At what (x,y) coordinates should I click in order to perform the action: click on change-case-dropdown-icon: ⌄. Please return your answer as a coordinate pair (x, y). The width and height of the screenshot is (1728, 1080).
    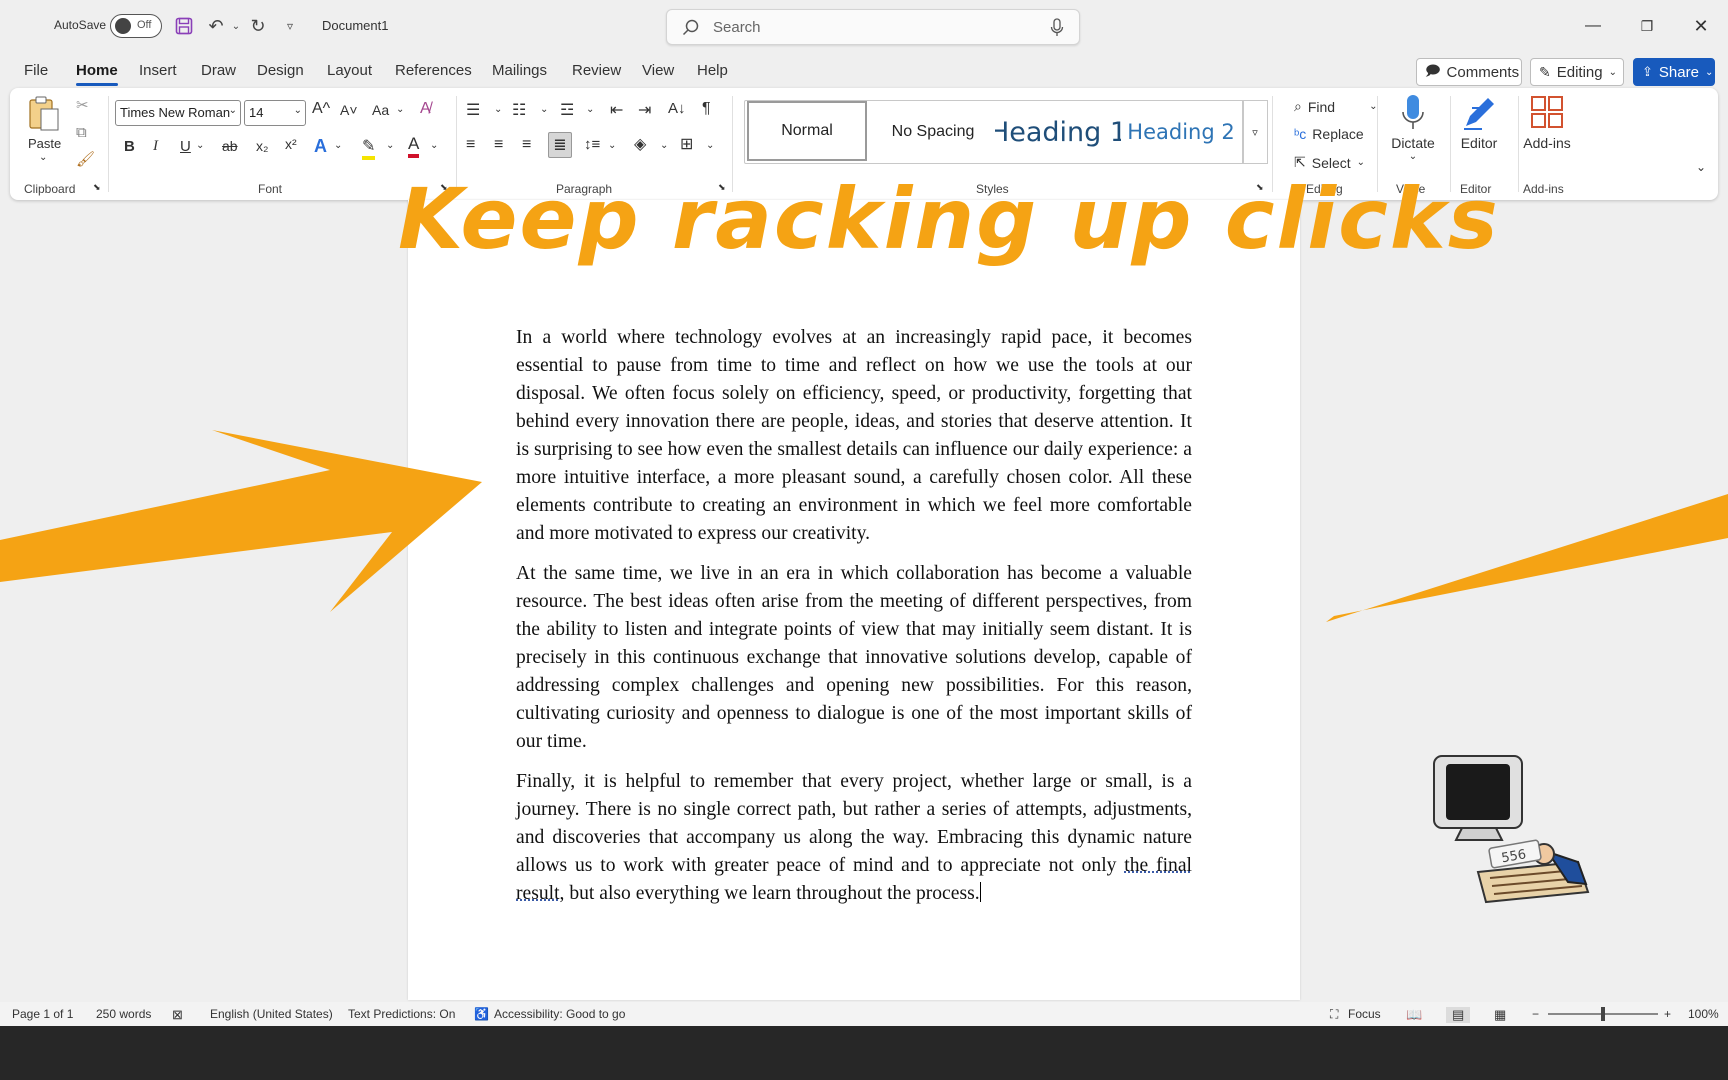
    Looking at the image, I should click on (400, 109).